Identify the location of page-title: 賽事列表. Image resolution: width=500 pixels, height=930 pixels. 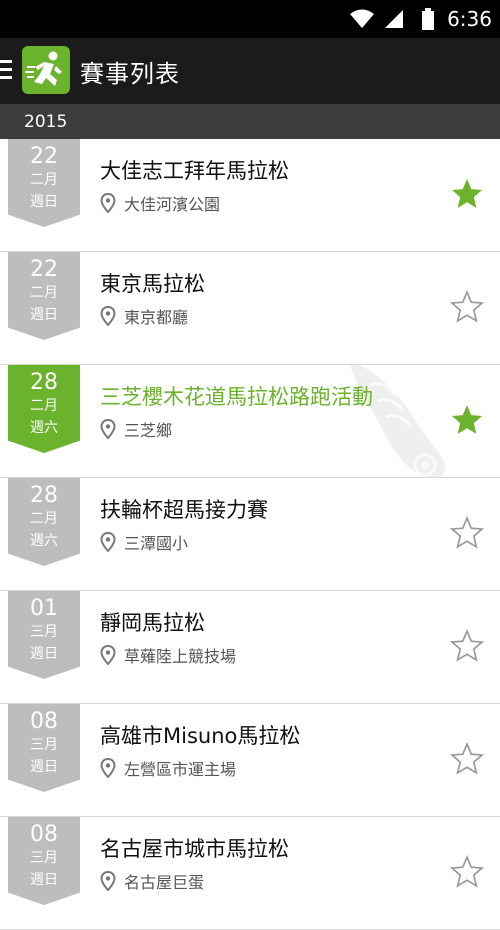
(130, 74).